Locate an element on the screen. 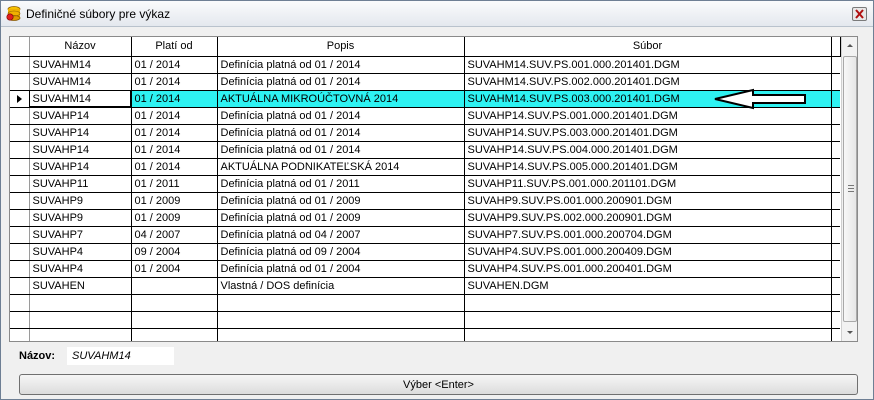  cell-subor: SUVAHP7.SUV.PS.001.000.200704.DGM is located at coordinates (648, 235).